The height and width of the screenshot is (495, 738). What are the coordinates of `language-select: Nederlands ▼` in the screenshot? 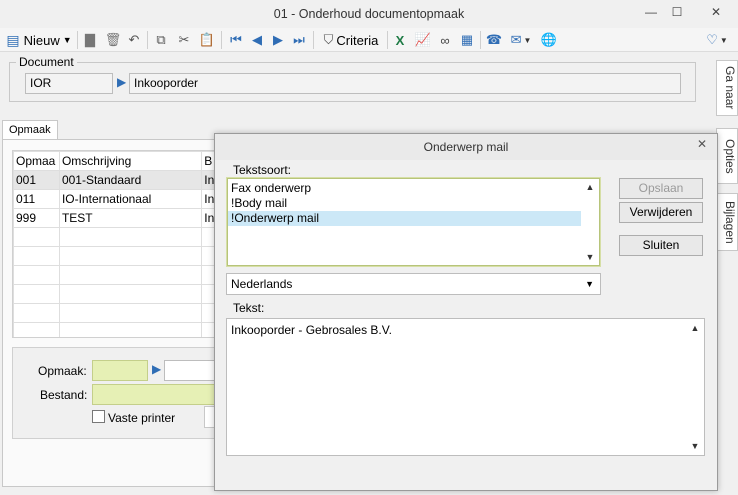 It's located at (413, 284).